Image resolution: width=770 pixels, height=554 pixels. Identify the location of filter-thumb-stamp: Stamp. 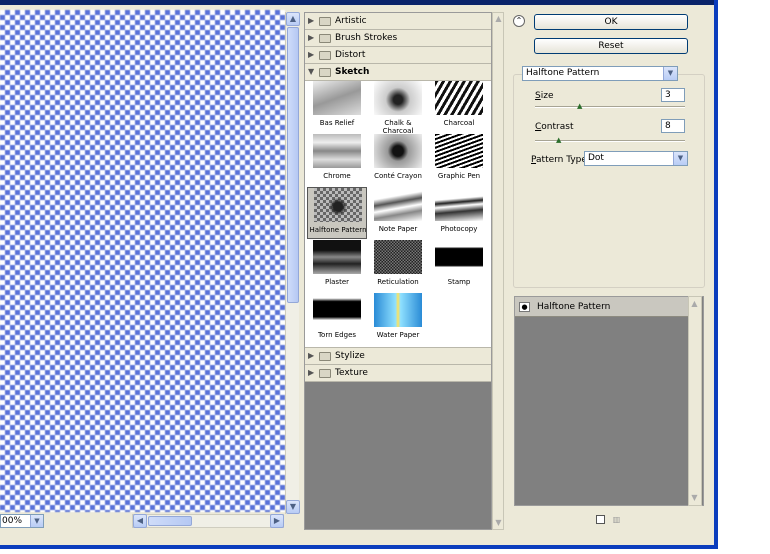
(459, 266).